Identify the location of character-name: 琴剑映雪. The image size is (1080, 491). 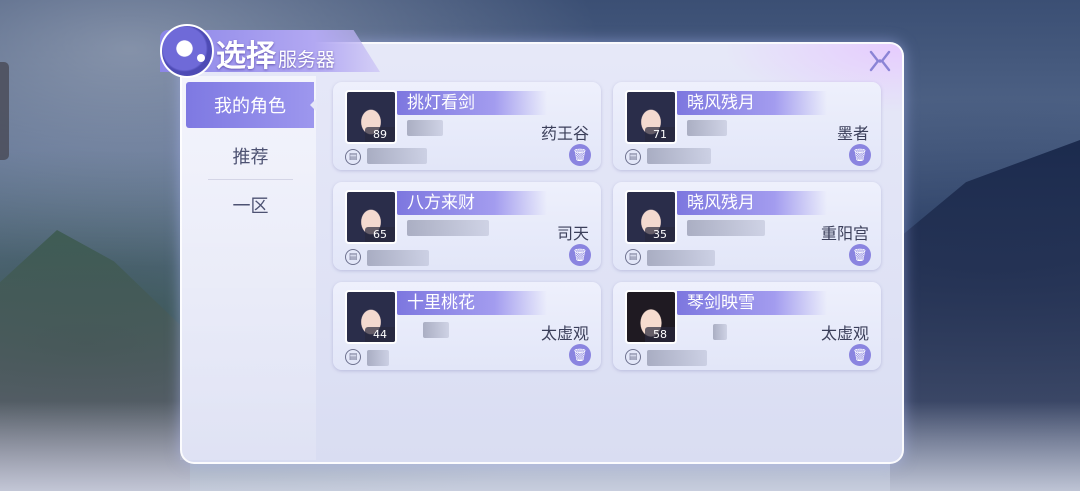
(721, 303).